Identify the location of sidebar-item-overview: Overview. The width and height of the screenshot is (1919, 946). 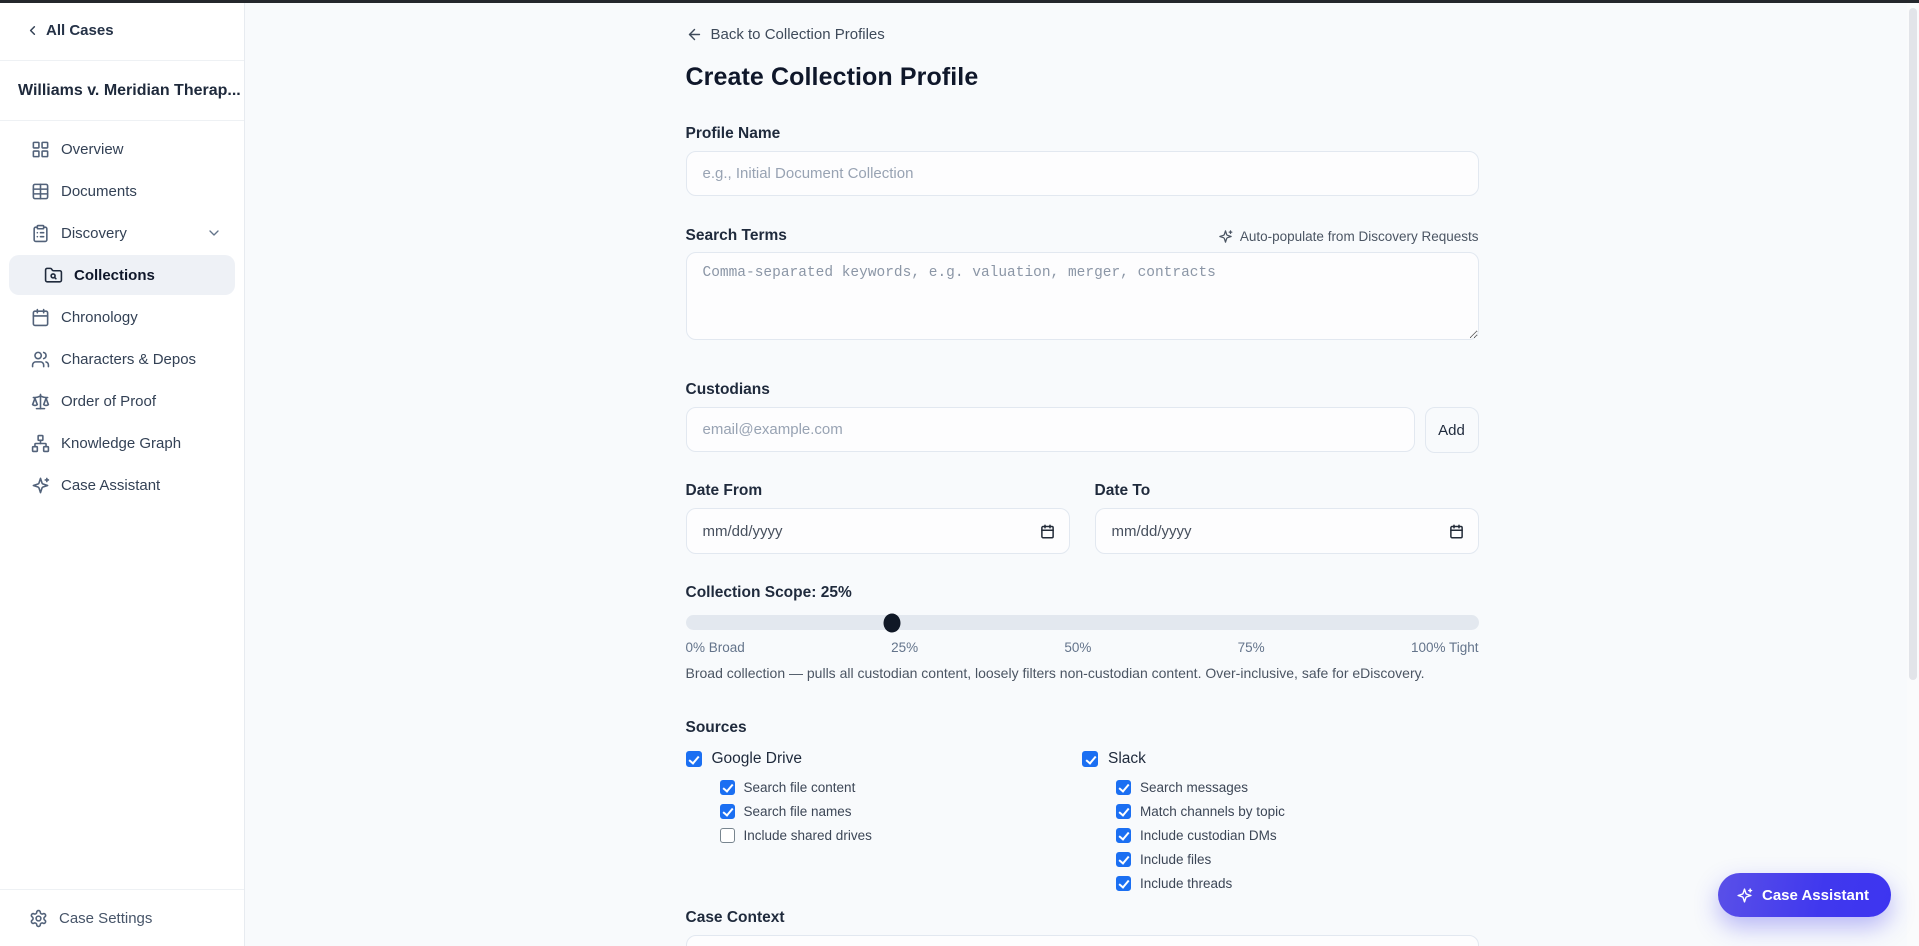
(122, 149).